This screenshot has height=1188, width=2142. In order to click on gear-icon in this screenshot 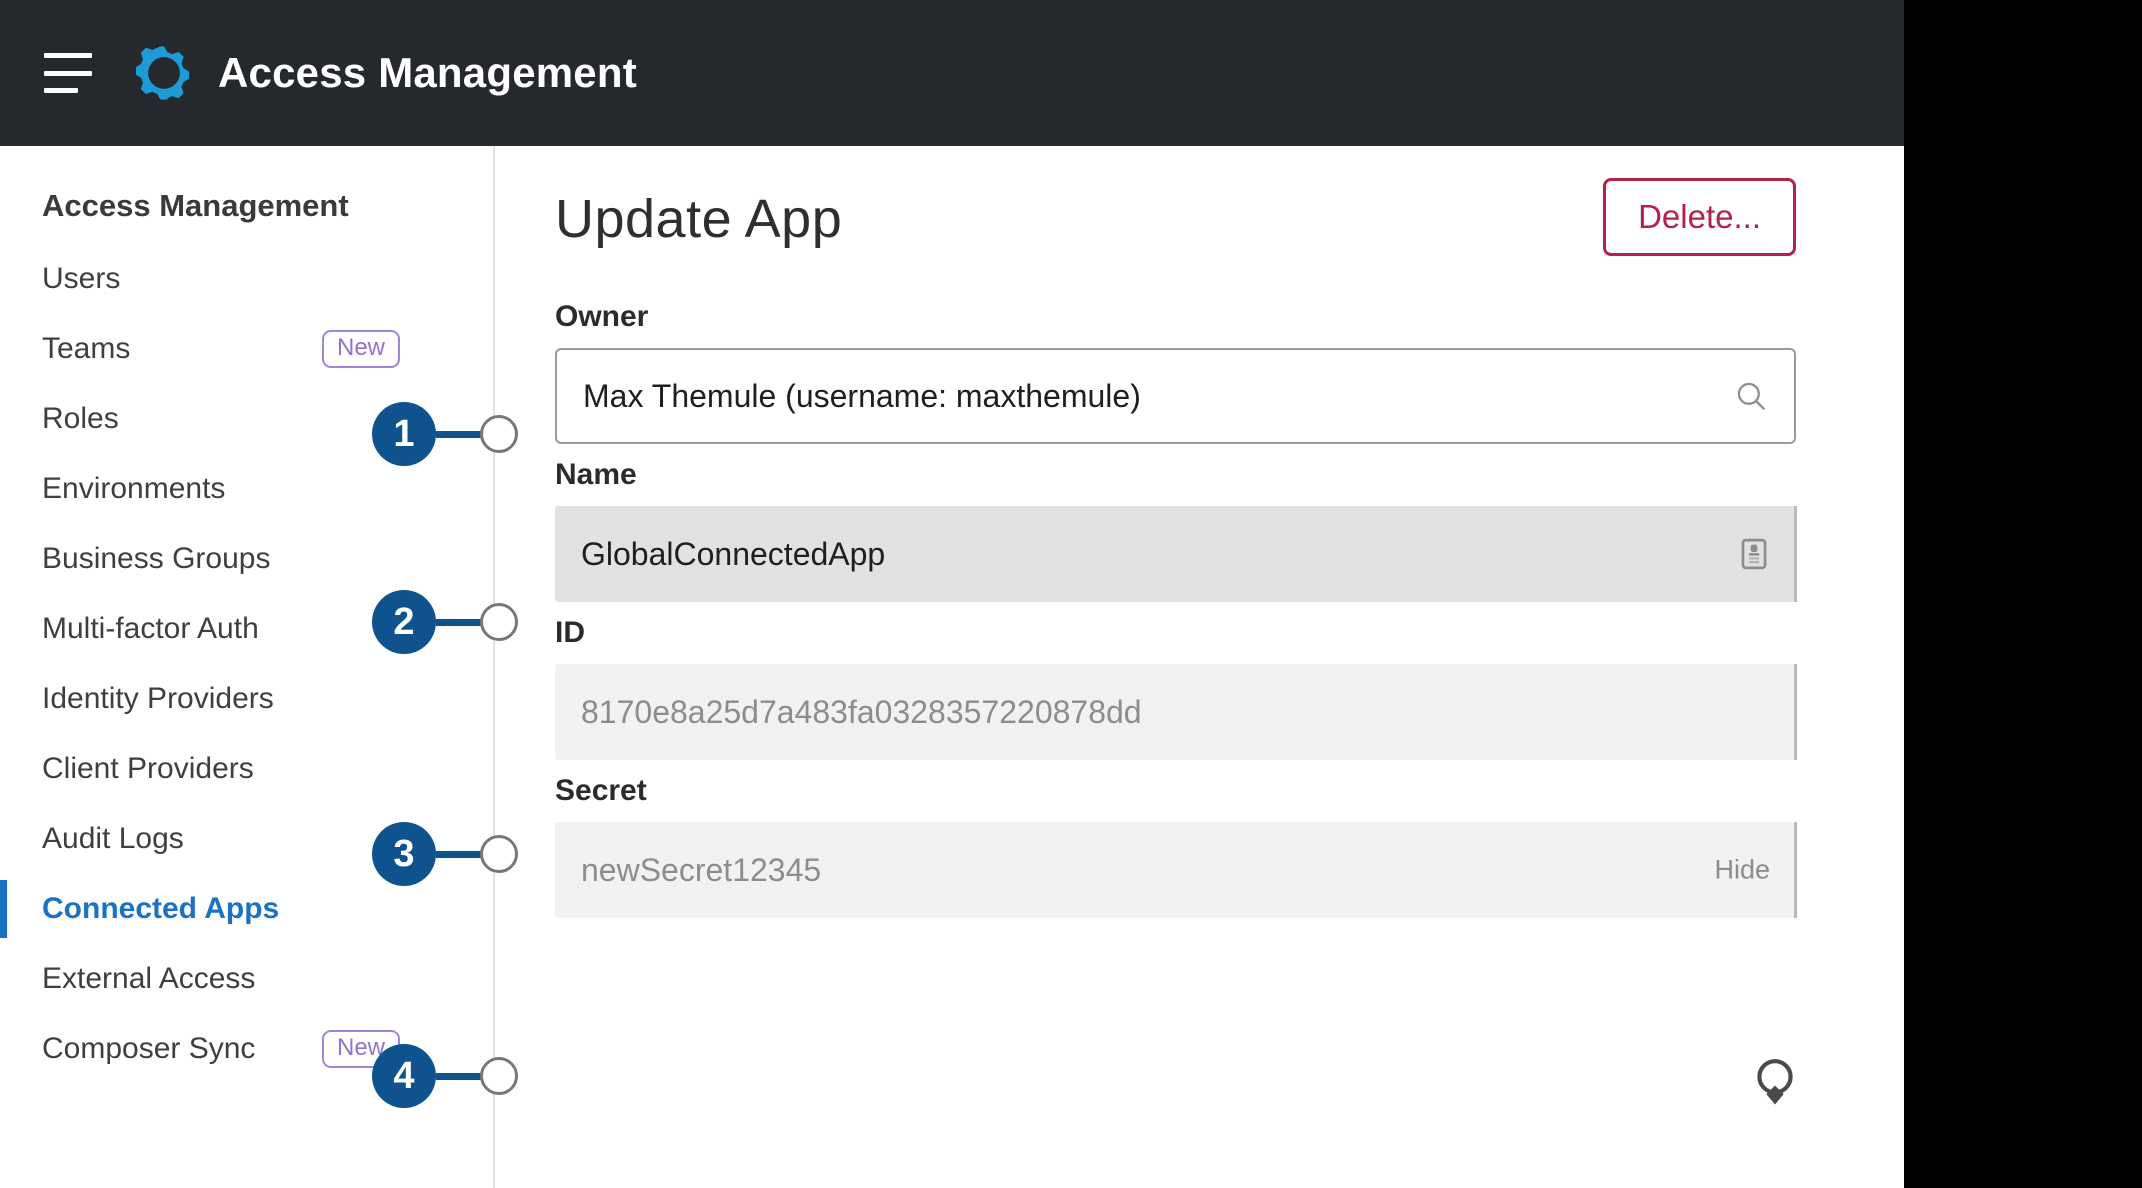, I will do `click(164, 73)`.